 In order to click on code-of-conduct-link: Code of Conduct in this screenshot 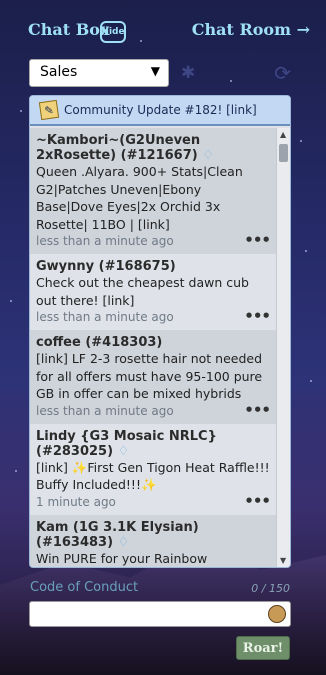, I will do `click(84, 587)`.